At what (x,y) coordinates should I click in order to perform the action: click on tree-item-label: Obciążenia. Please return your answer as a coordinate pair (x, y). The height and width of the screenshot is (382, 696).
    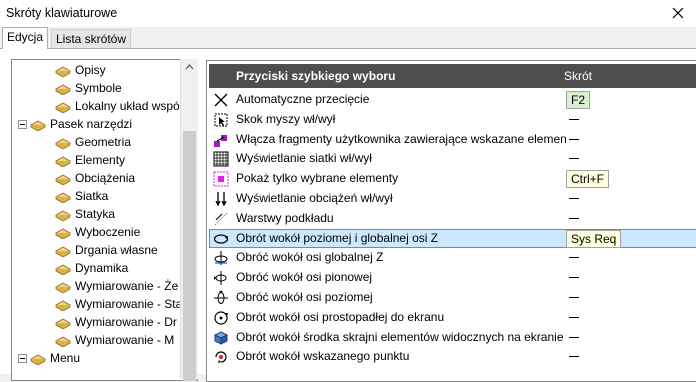
    Looking at the image, I should click on (105, 178).